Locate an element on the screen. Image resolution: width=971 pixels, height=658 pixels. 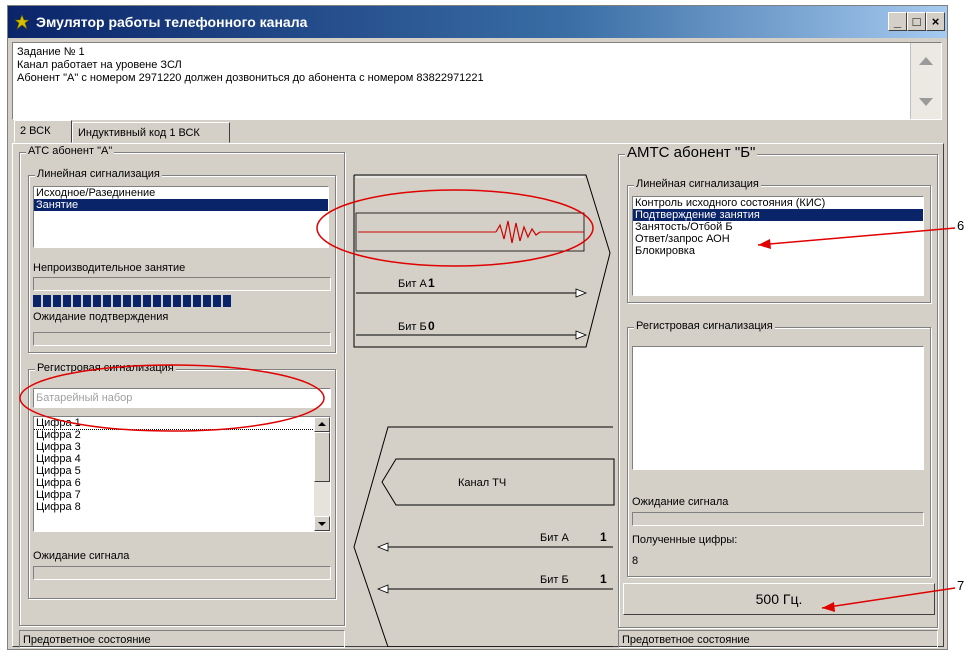
left-line-sig-list: Исходное/Разединение Занятие is located at coordinates (181, 217).